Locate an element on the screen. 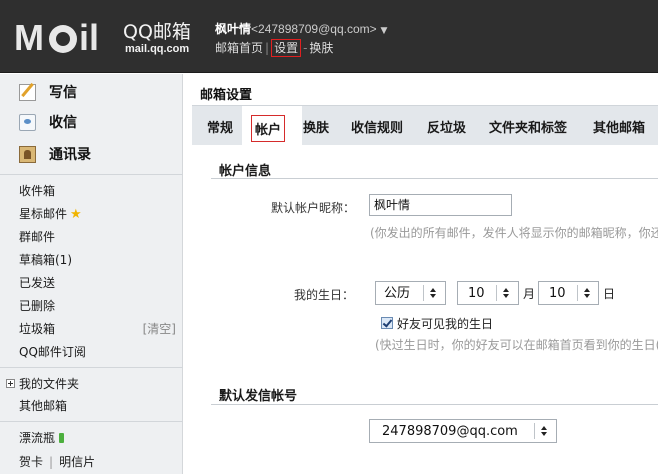  folder-qq-subscriptions: QQ邮件订阅 is located at coordinates (52, 352).